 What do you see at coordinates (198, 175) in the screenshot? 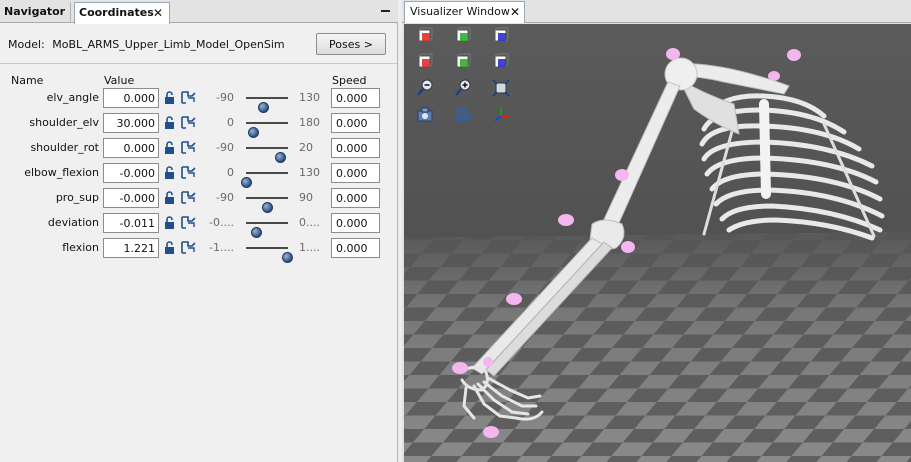
I see `coordinate-row: elbow_flexion 0 130` at bounding box center [198, 175].